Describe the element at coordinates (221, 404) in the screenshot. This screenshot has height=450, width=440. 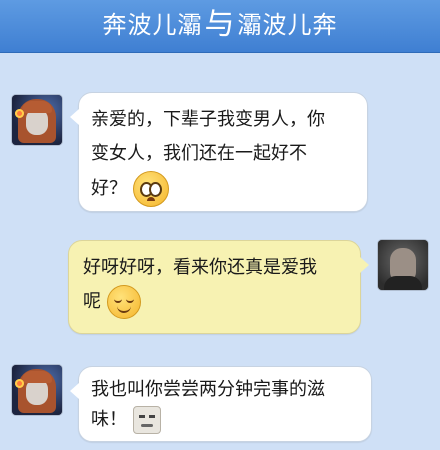
I see `message-bubble-incoming-2: 我也叫你尝尝两分钟完事的滋 味！` at that location.